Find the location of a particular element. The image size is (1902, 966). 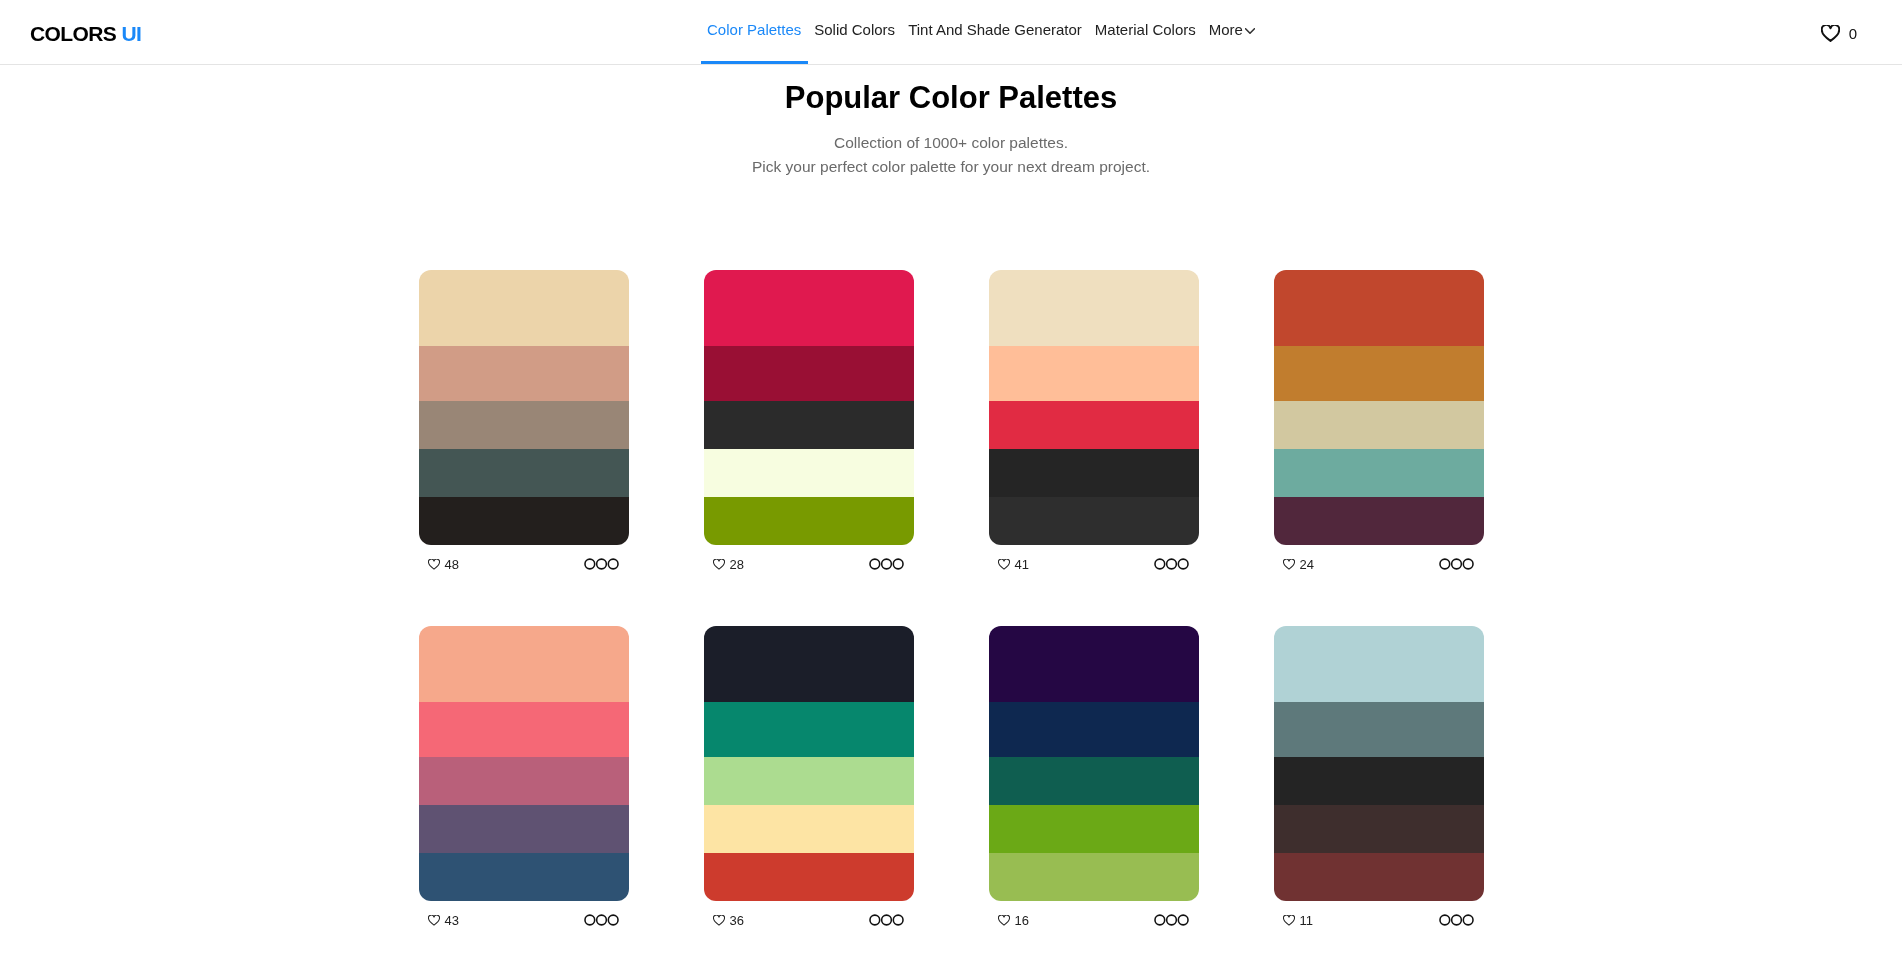

like-button: 16 is located at coordinates (1013, 920).